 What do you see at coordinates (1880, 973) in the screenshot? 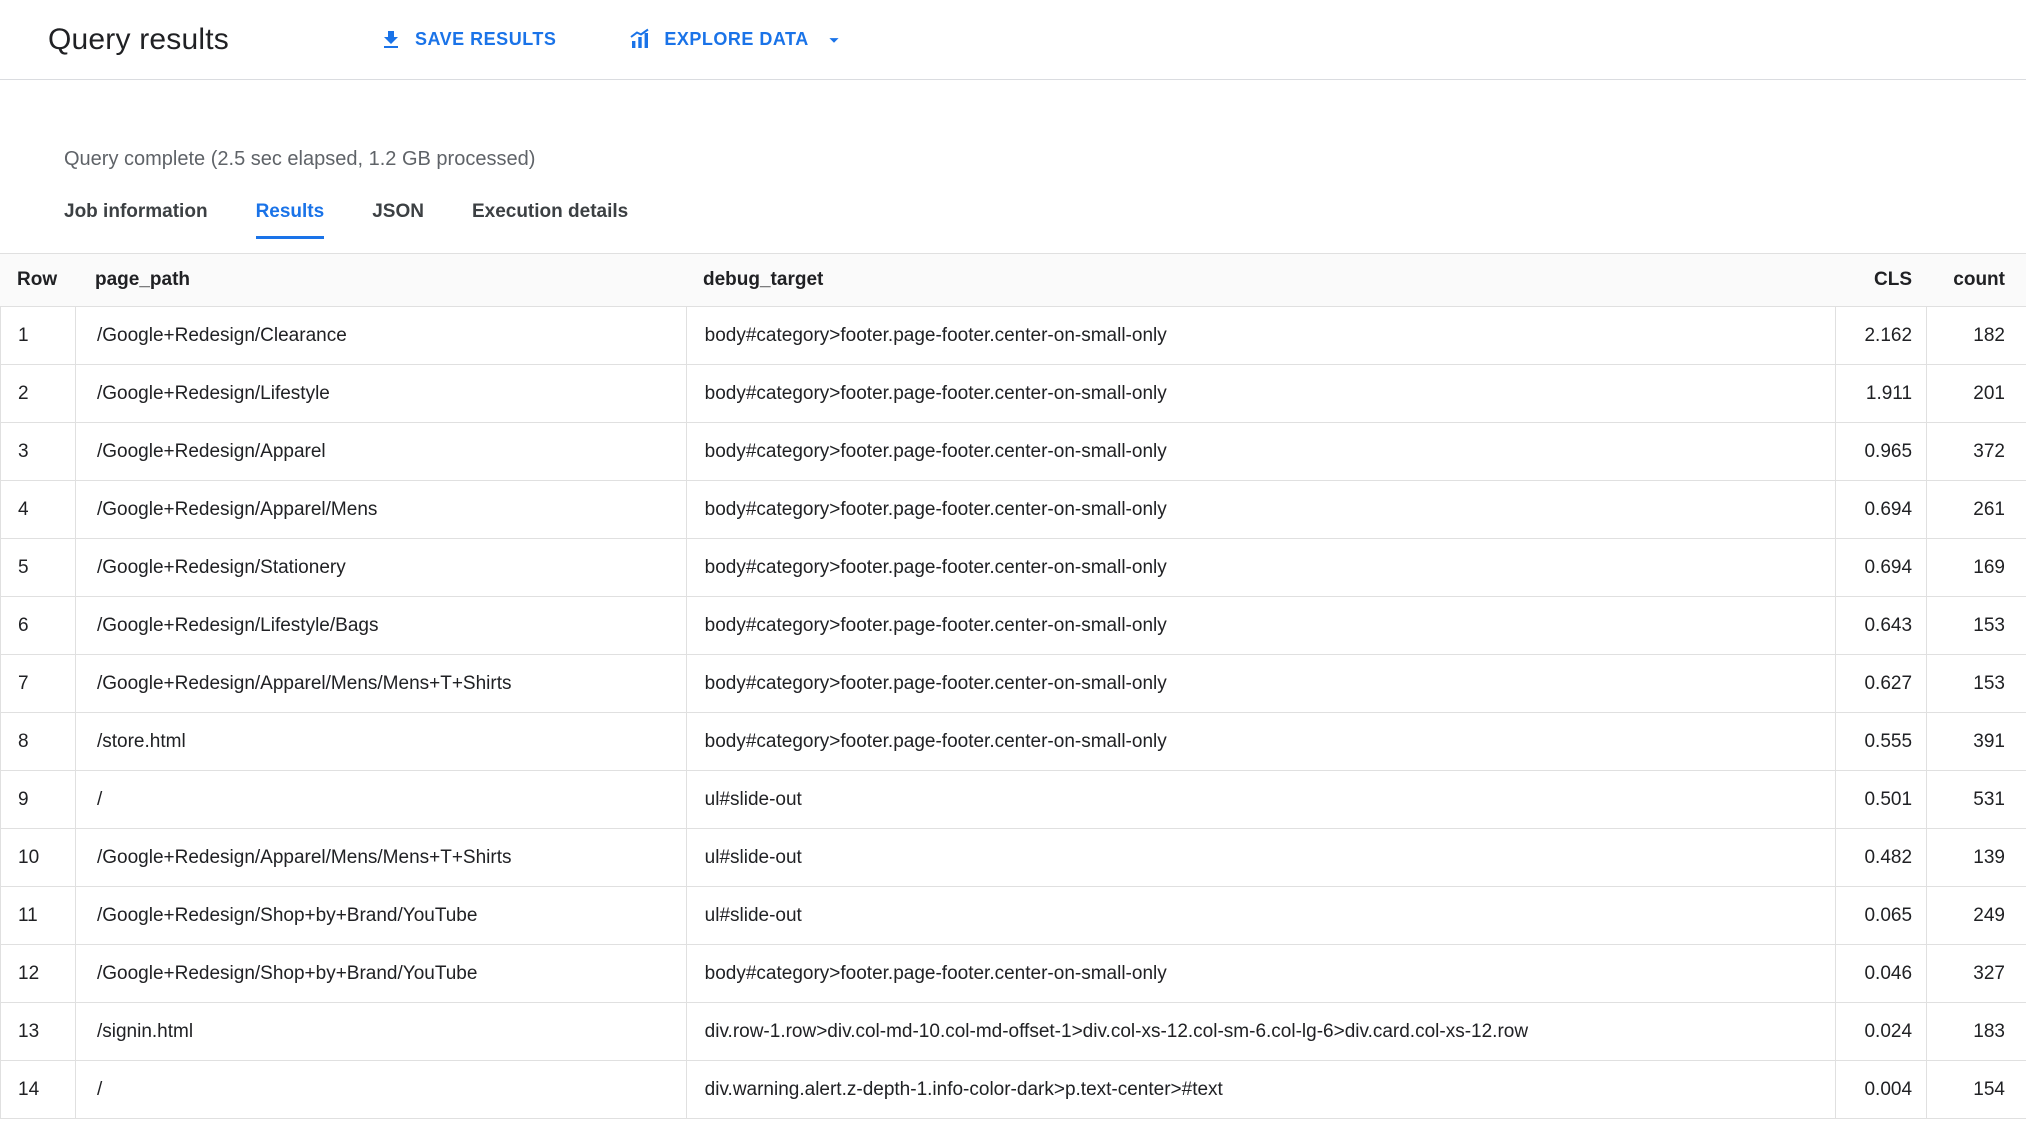
I see `cell-cls: 0.046` at bounding box center [1880, 973].